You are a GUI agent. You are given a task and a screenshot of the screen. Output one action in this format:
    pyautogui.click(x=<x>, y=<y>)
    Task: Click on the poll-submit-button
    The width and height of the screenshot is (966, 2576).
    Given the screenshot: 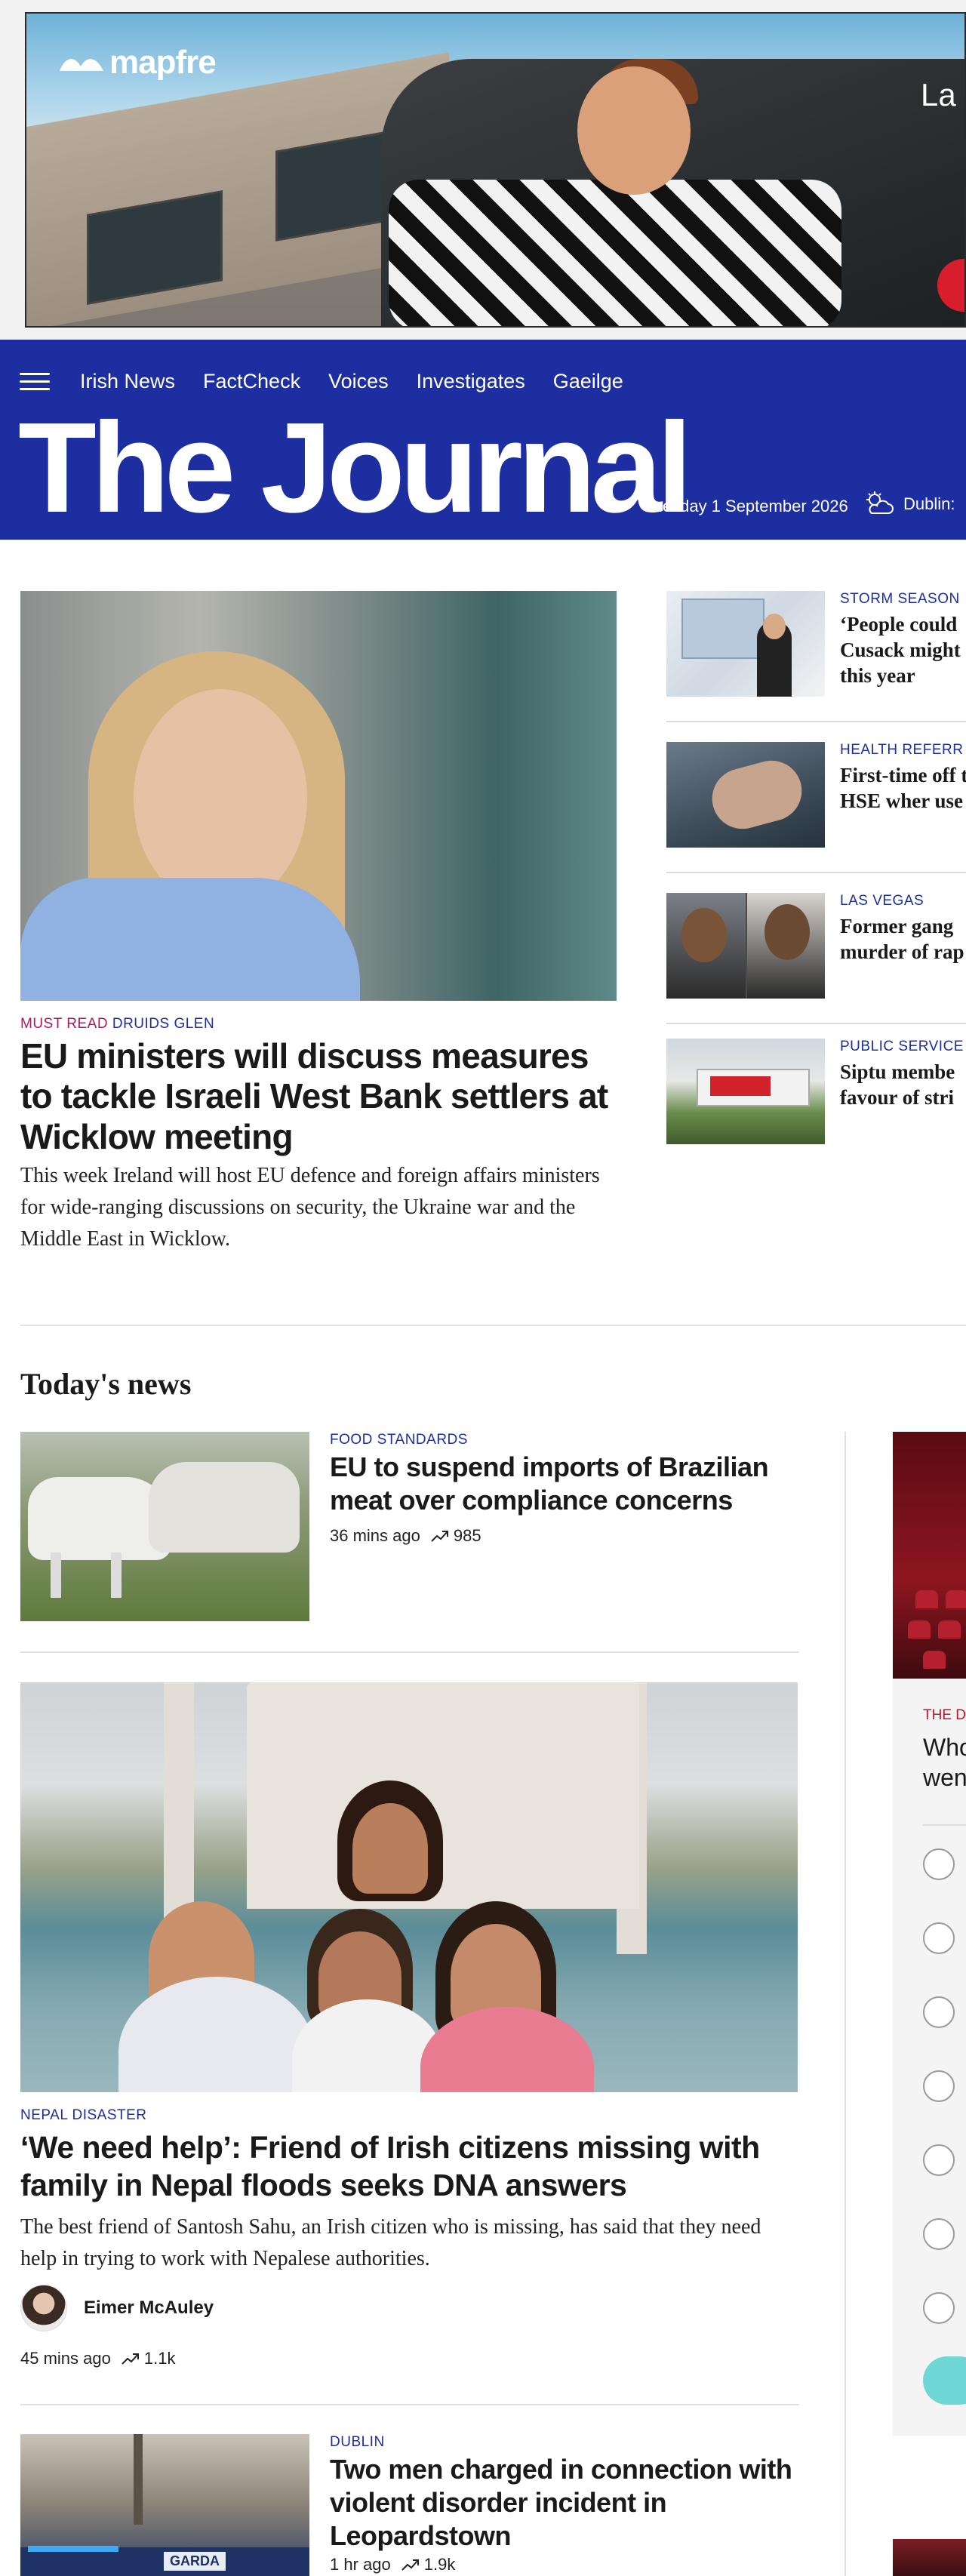 What is the action you would take?
    pyautogui.click(x=944, y=2380)
    